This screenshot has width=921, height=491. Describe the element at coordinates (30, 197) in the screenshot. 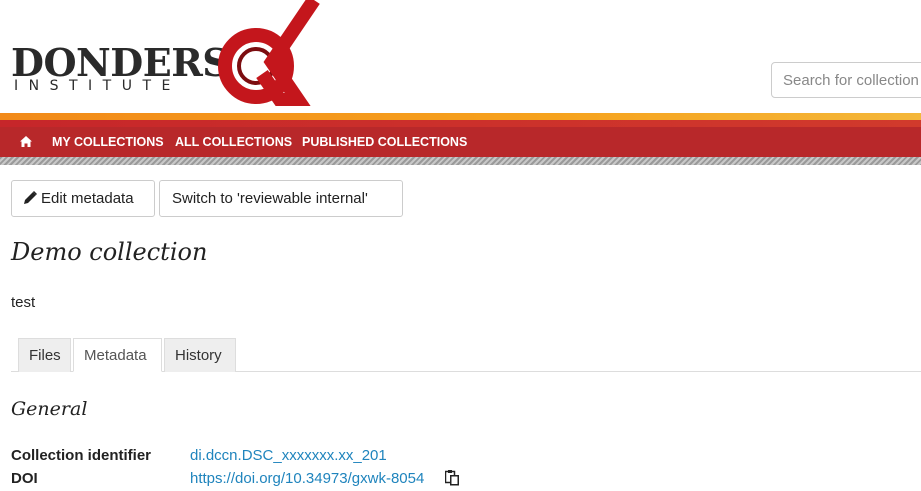

I see `pencil-icon` at that location.